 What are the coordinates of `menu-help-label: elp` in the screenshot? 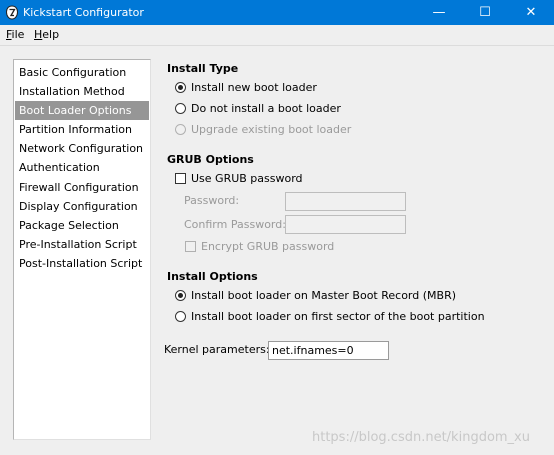 It's located at (51, 34).